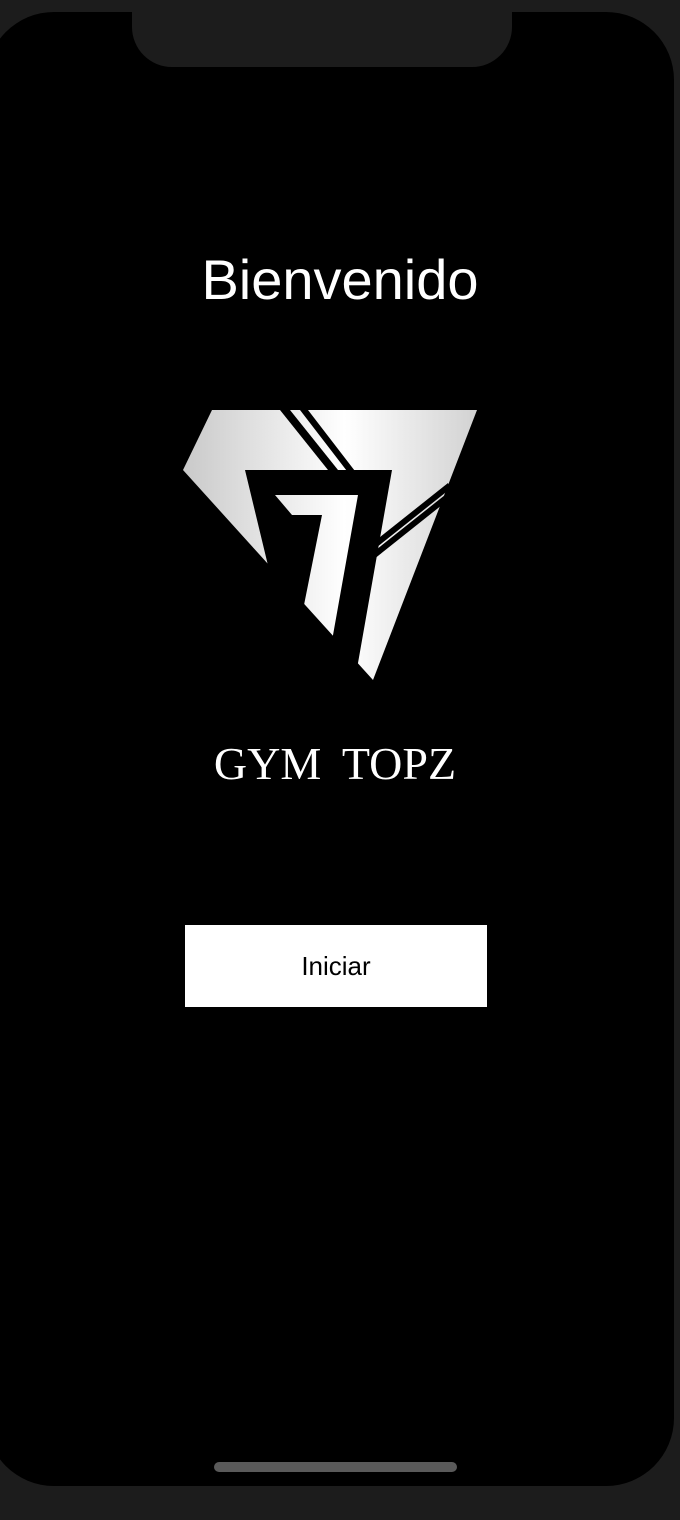 This screenshot has width=680, height=1520. What do you see at coordinates (335, 1467) in the screenshot?
I see `home-indicator` at bounding box center [335, 1467].